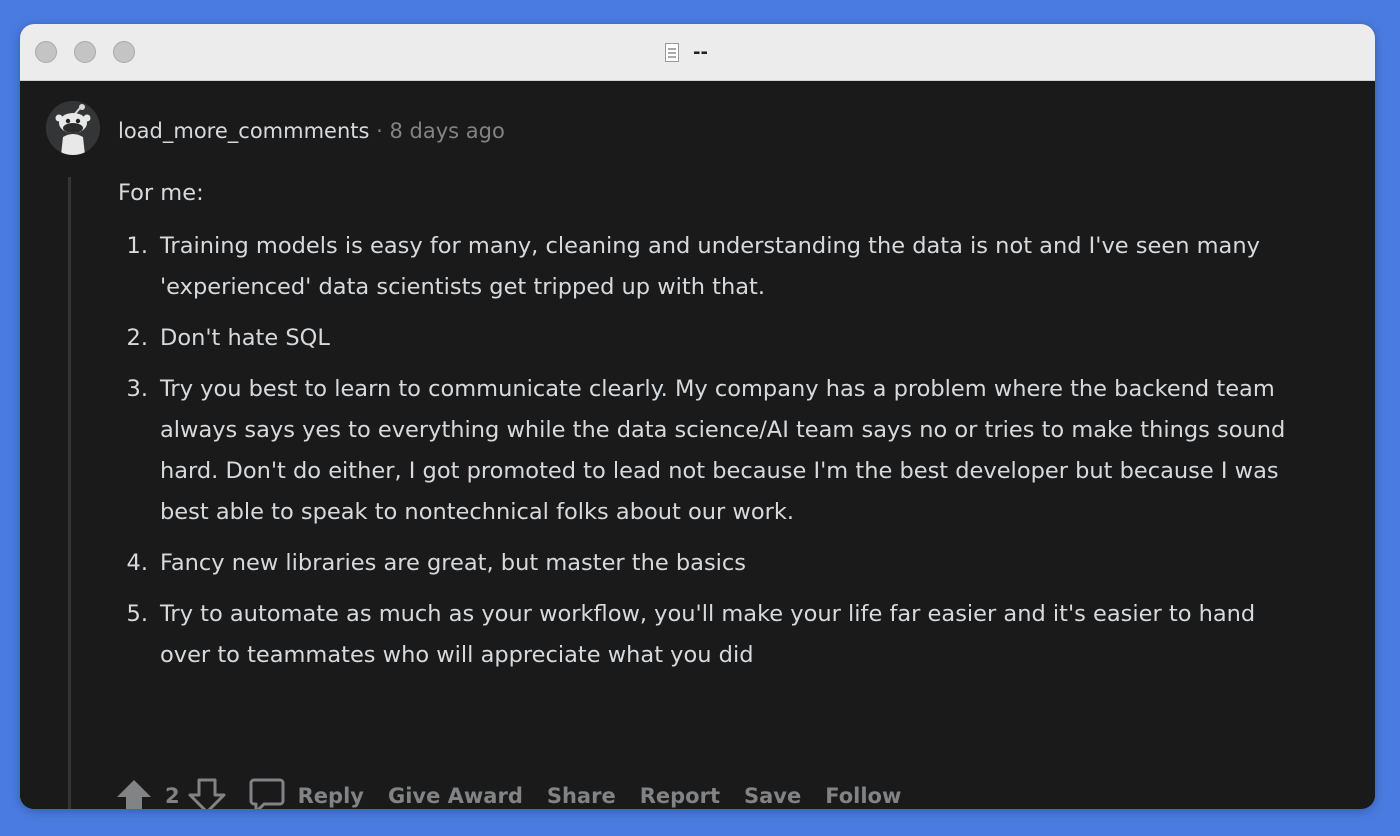 This screenshot has height=836, width=1400. What do you see at coordinates (686, 52) in the screenshot?
I see `title-group: --` at bounding box center [686, 52].